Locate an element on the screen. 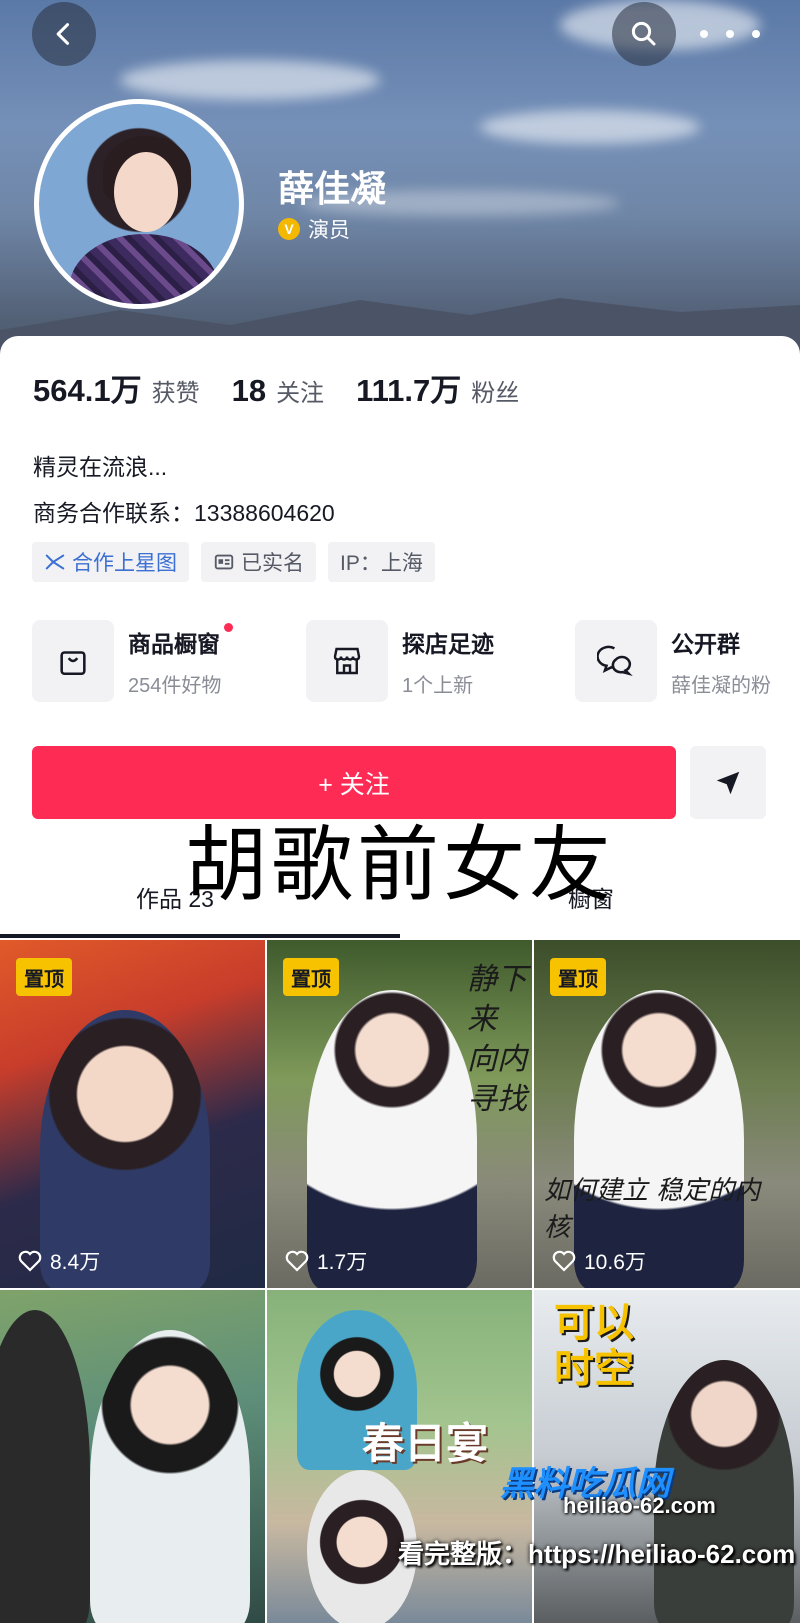 The image size is (800, 1623). video-tile is located at coordinates (132, 1456).